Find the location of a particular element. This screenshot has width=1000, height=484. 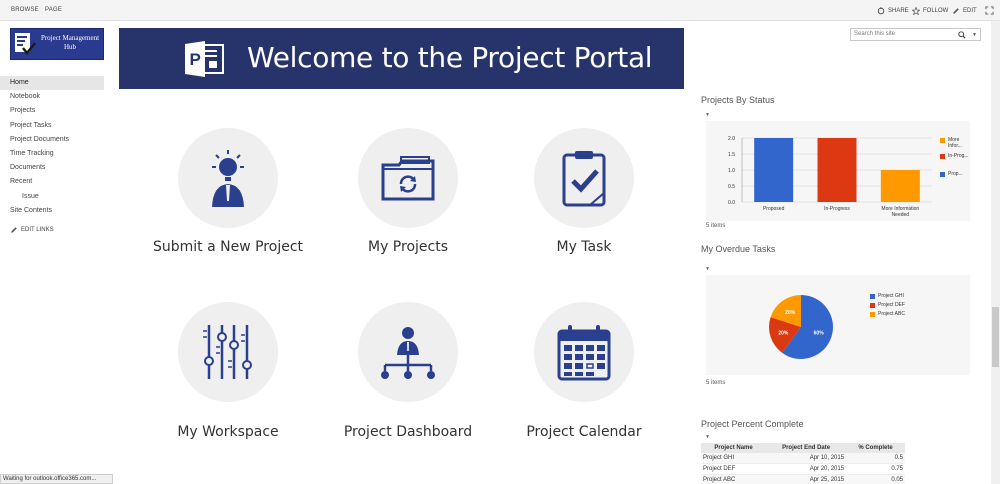

logo-text: Project Management Hub is located at coordinates (70, 42).